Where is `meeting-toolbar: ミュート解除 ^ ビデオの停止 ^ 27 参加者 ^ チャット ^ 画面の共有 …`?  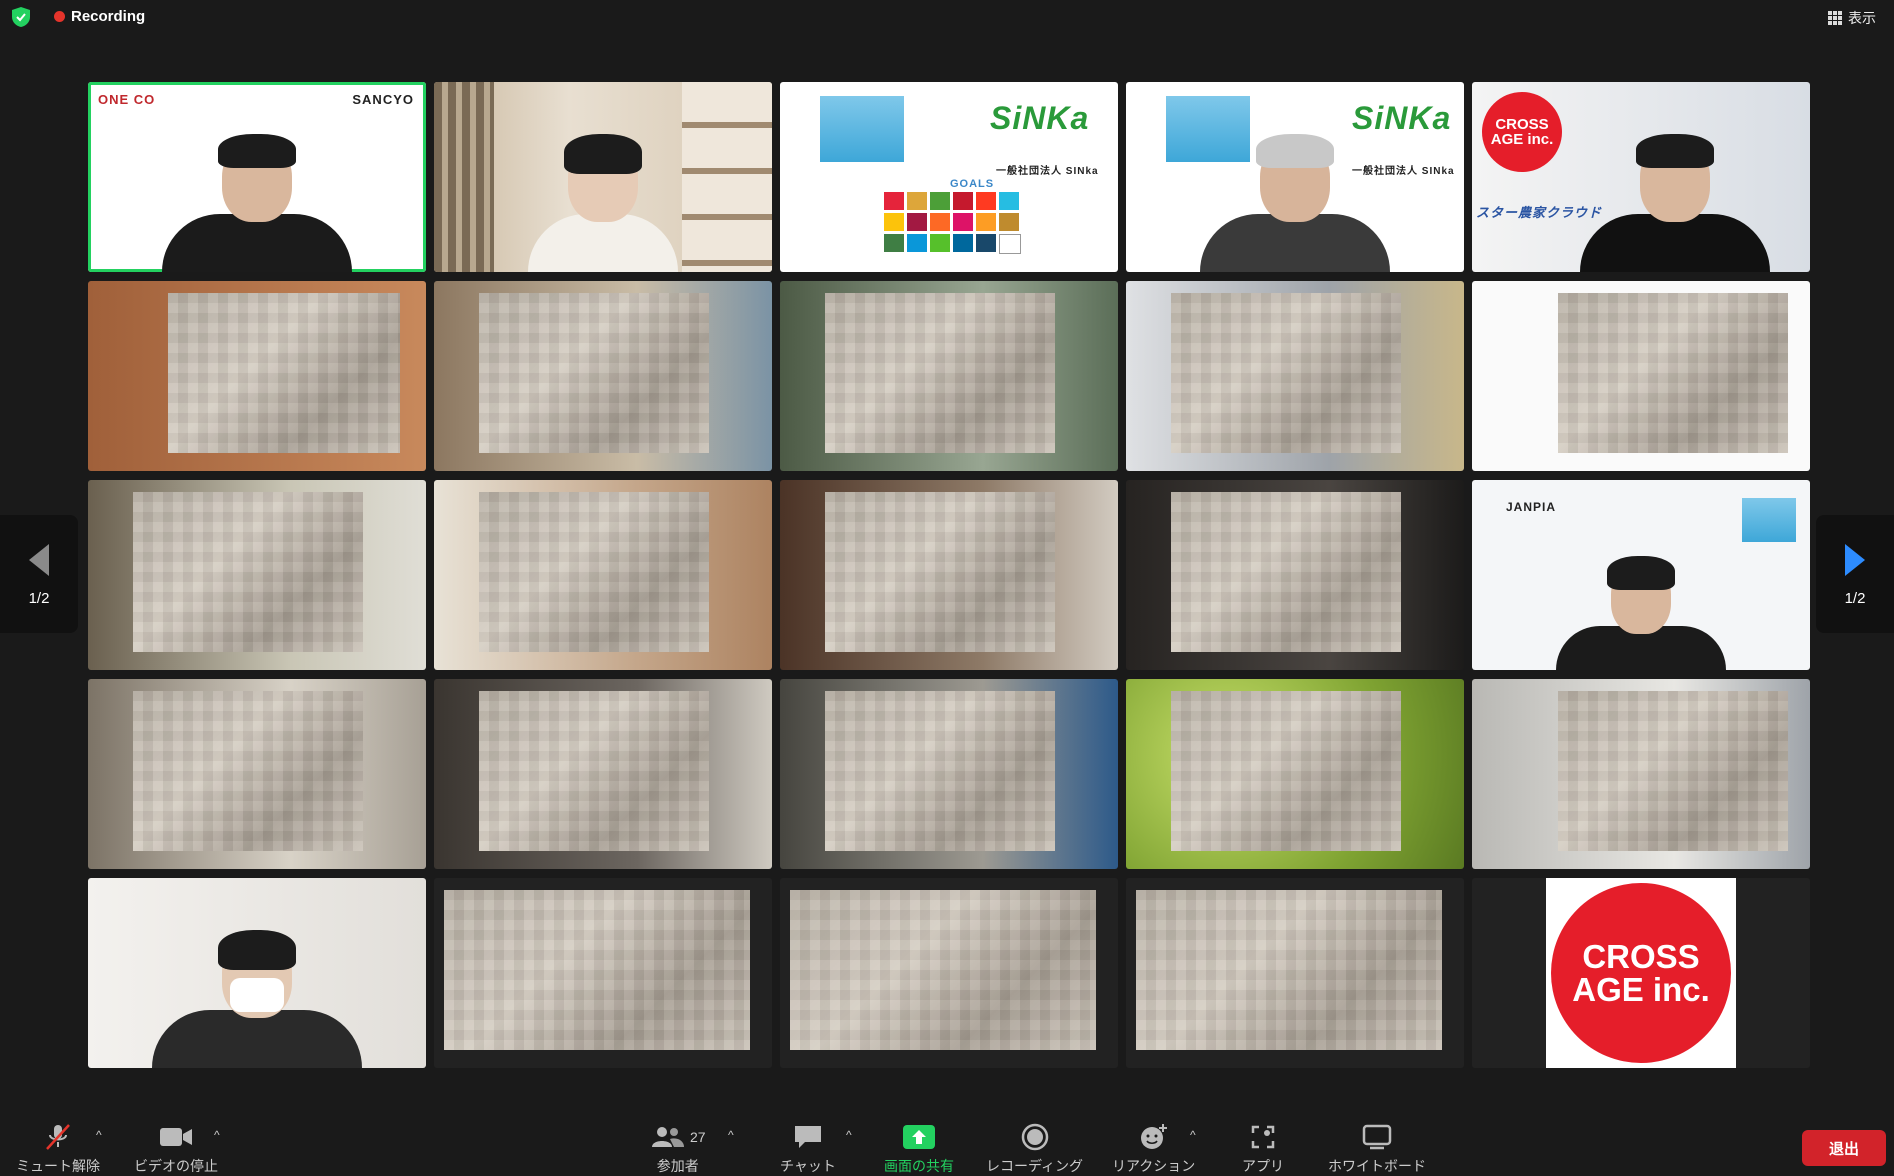 meeting-toolbar: ミュート解除 ^ ビデオの停止 ^ 27 参加者 ^ チャット ^ 画面の共有 … is located at coordinates (947, 1144).